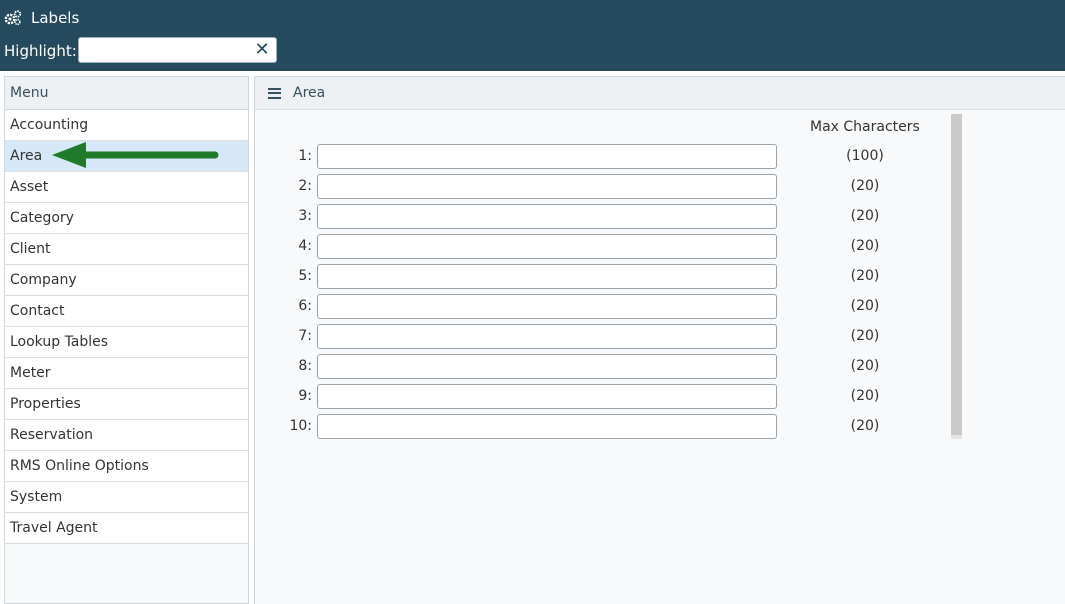 The image size is (1065, 604). Describe the element at coordinates (126, 466) in the screenshot. I see `sidebar-item-rms-online-options: RMS Online Options` at that location.